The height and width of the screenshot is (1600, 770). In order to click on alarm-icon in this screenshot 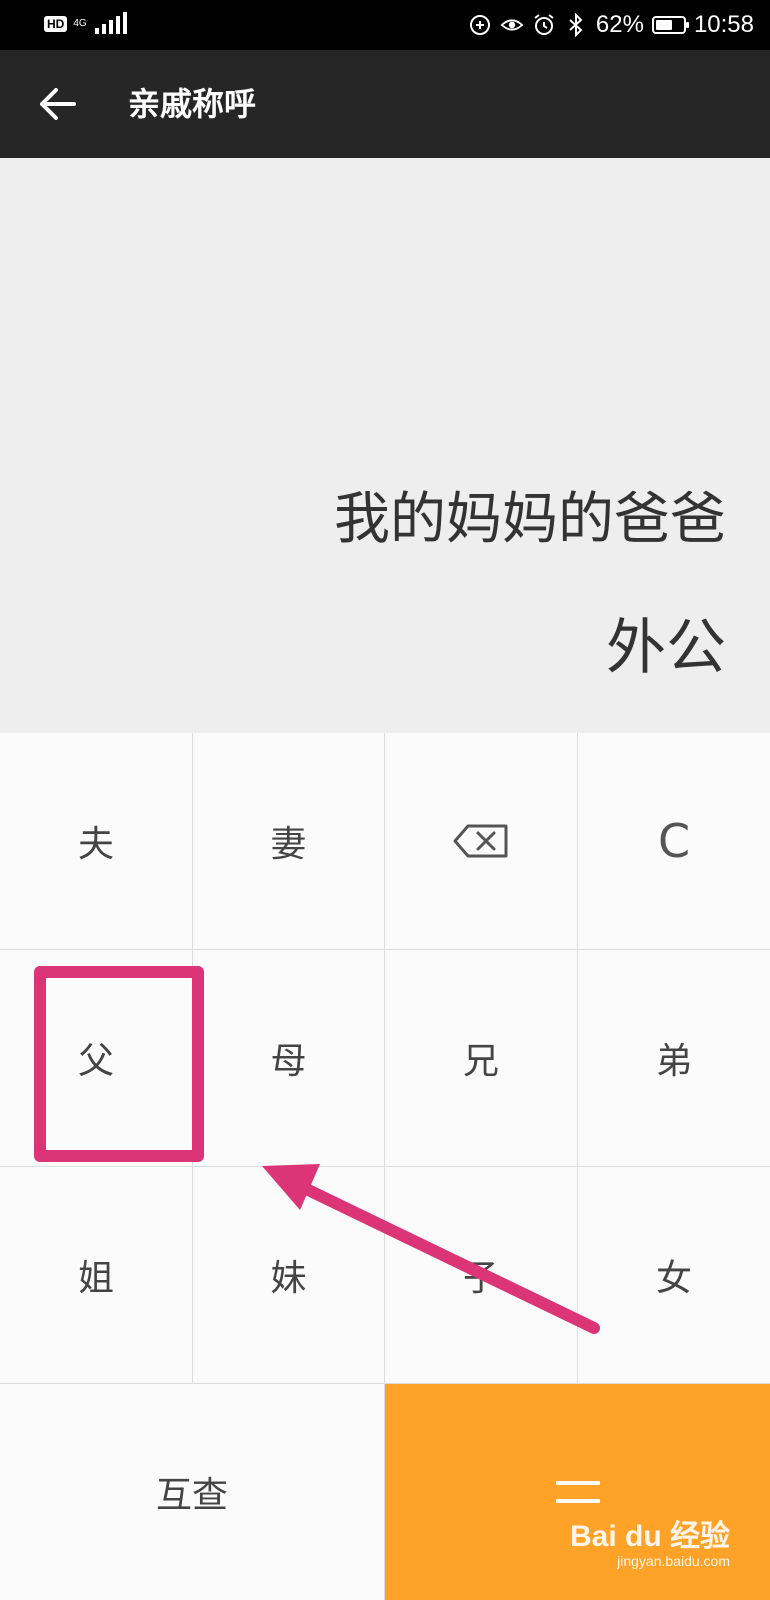, I will do `click(544, 25)`.